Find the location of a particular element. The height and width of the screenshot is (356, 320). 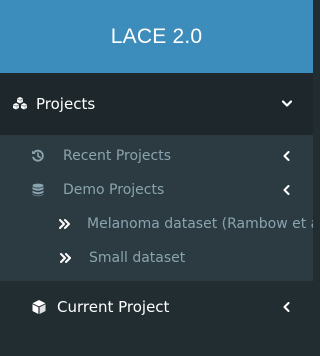

cube-icon is located at coordinates (39, 307).